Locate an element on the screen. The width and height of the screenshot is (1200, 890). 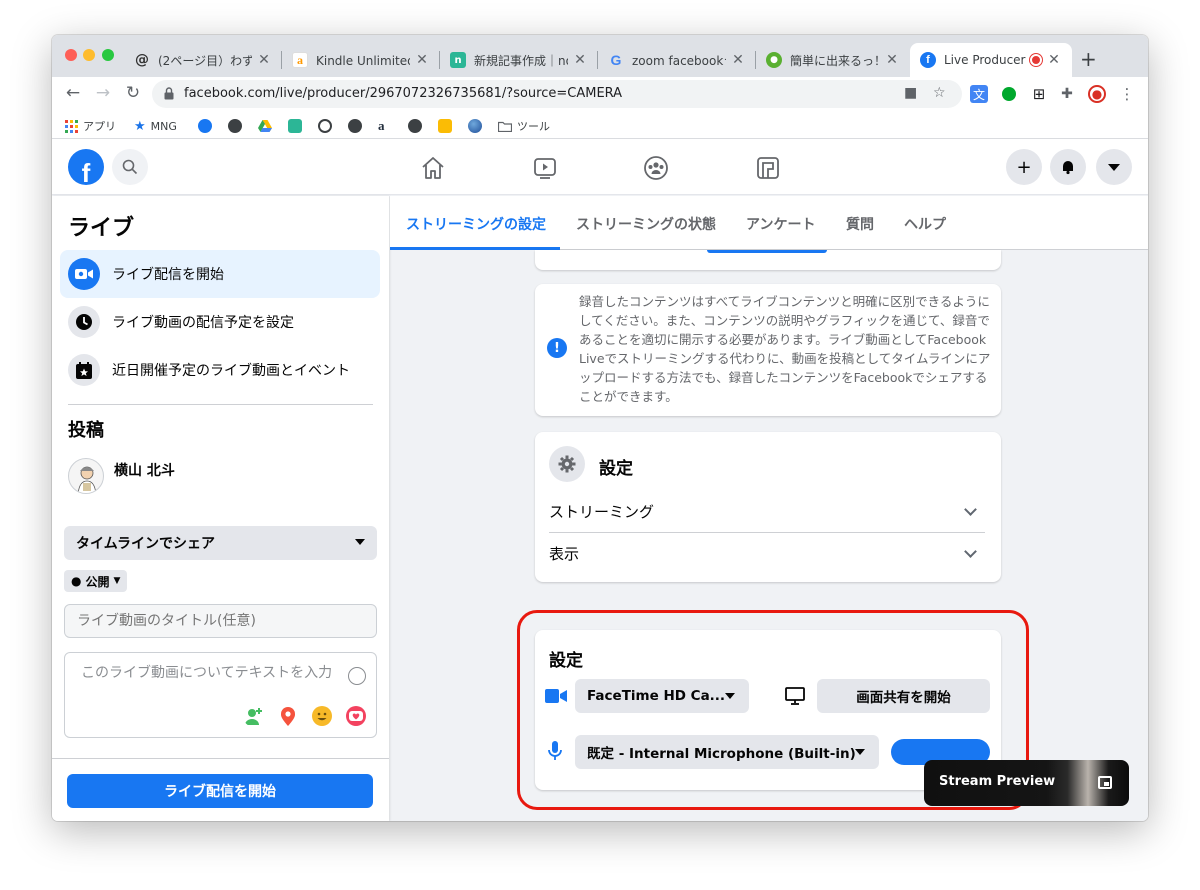
bookmark-facebook is located at coordinates (207, 126).